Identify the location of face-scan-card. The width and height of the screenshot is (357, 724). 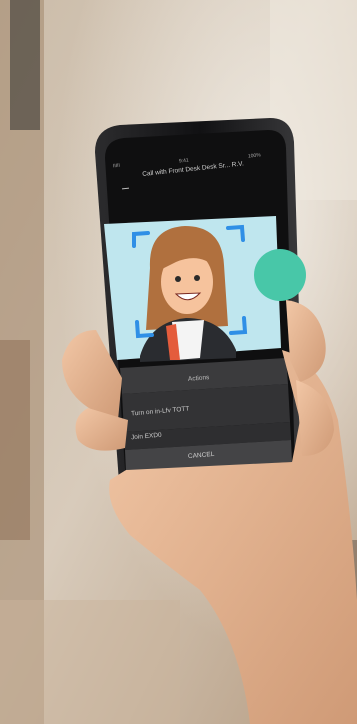
(205, 289).